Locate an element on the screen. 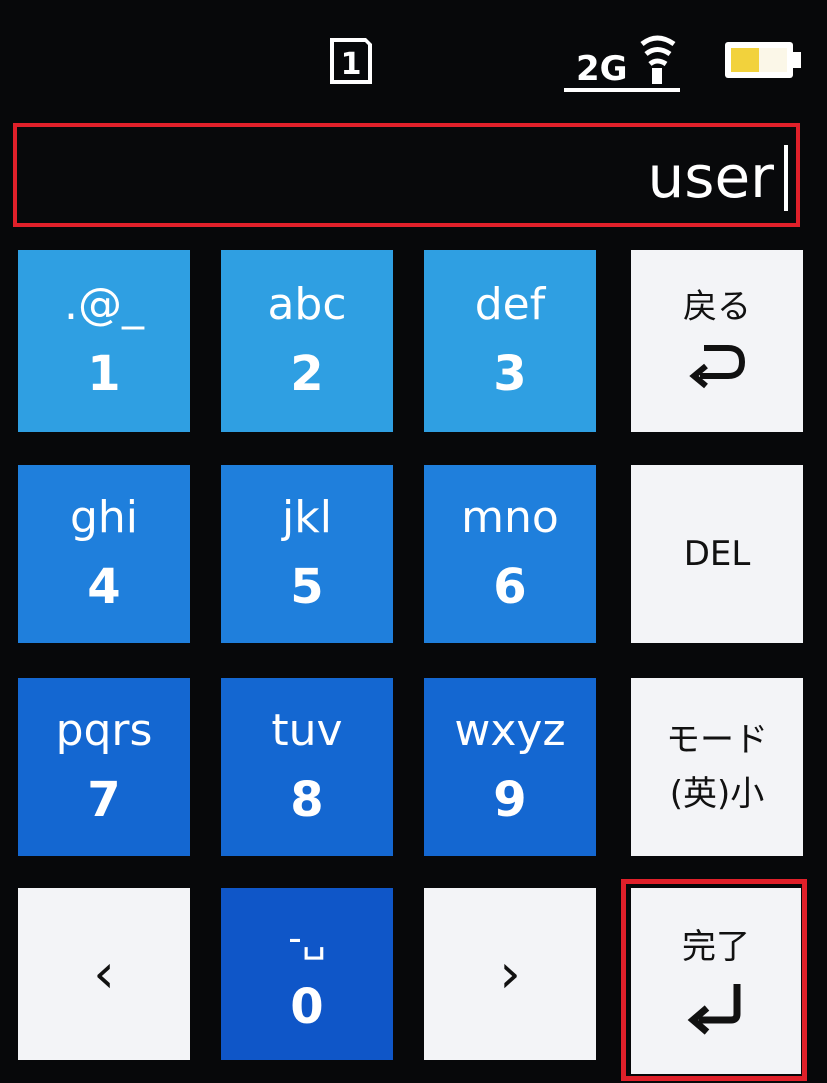 The height and width of the screenshot is (1083, 827). key-3-digit: 3 is located at coordinates (510, 374).